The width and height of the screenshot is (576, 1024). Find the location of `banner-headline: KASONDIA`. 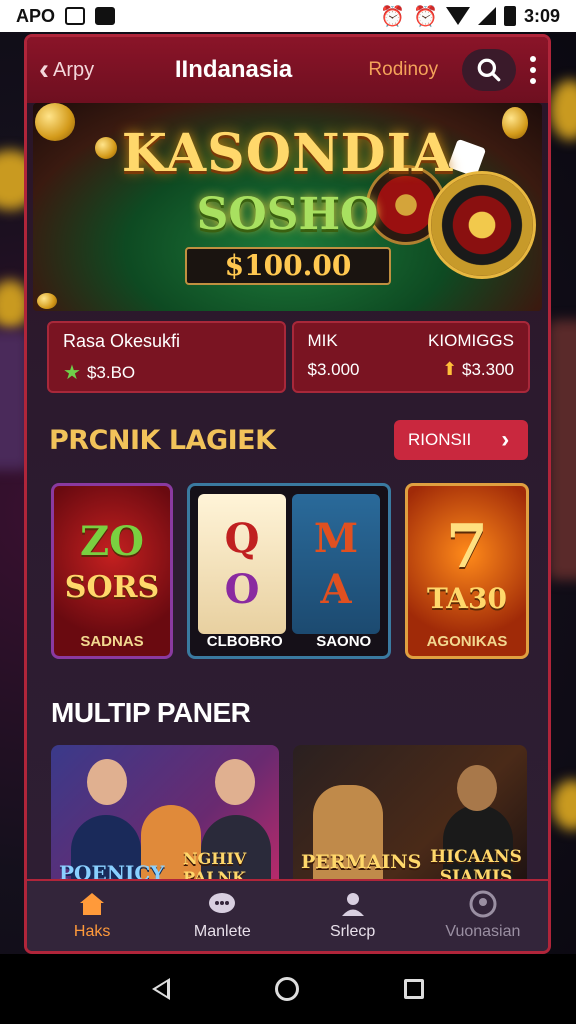

banner-headline: KASONDIA is located at coordinates (287, 153).